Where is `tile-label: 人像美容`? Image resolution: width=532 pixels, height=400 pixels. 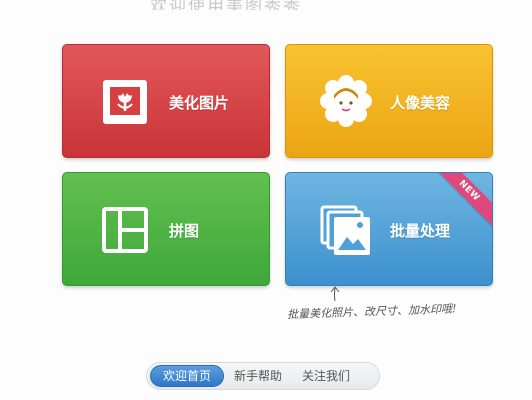
tile-label: 人像美容 is located at coordinates (420, 103).